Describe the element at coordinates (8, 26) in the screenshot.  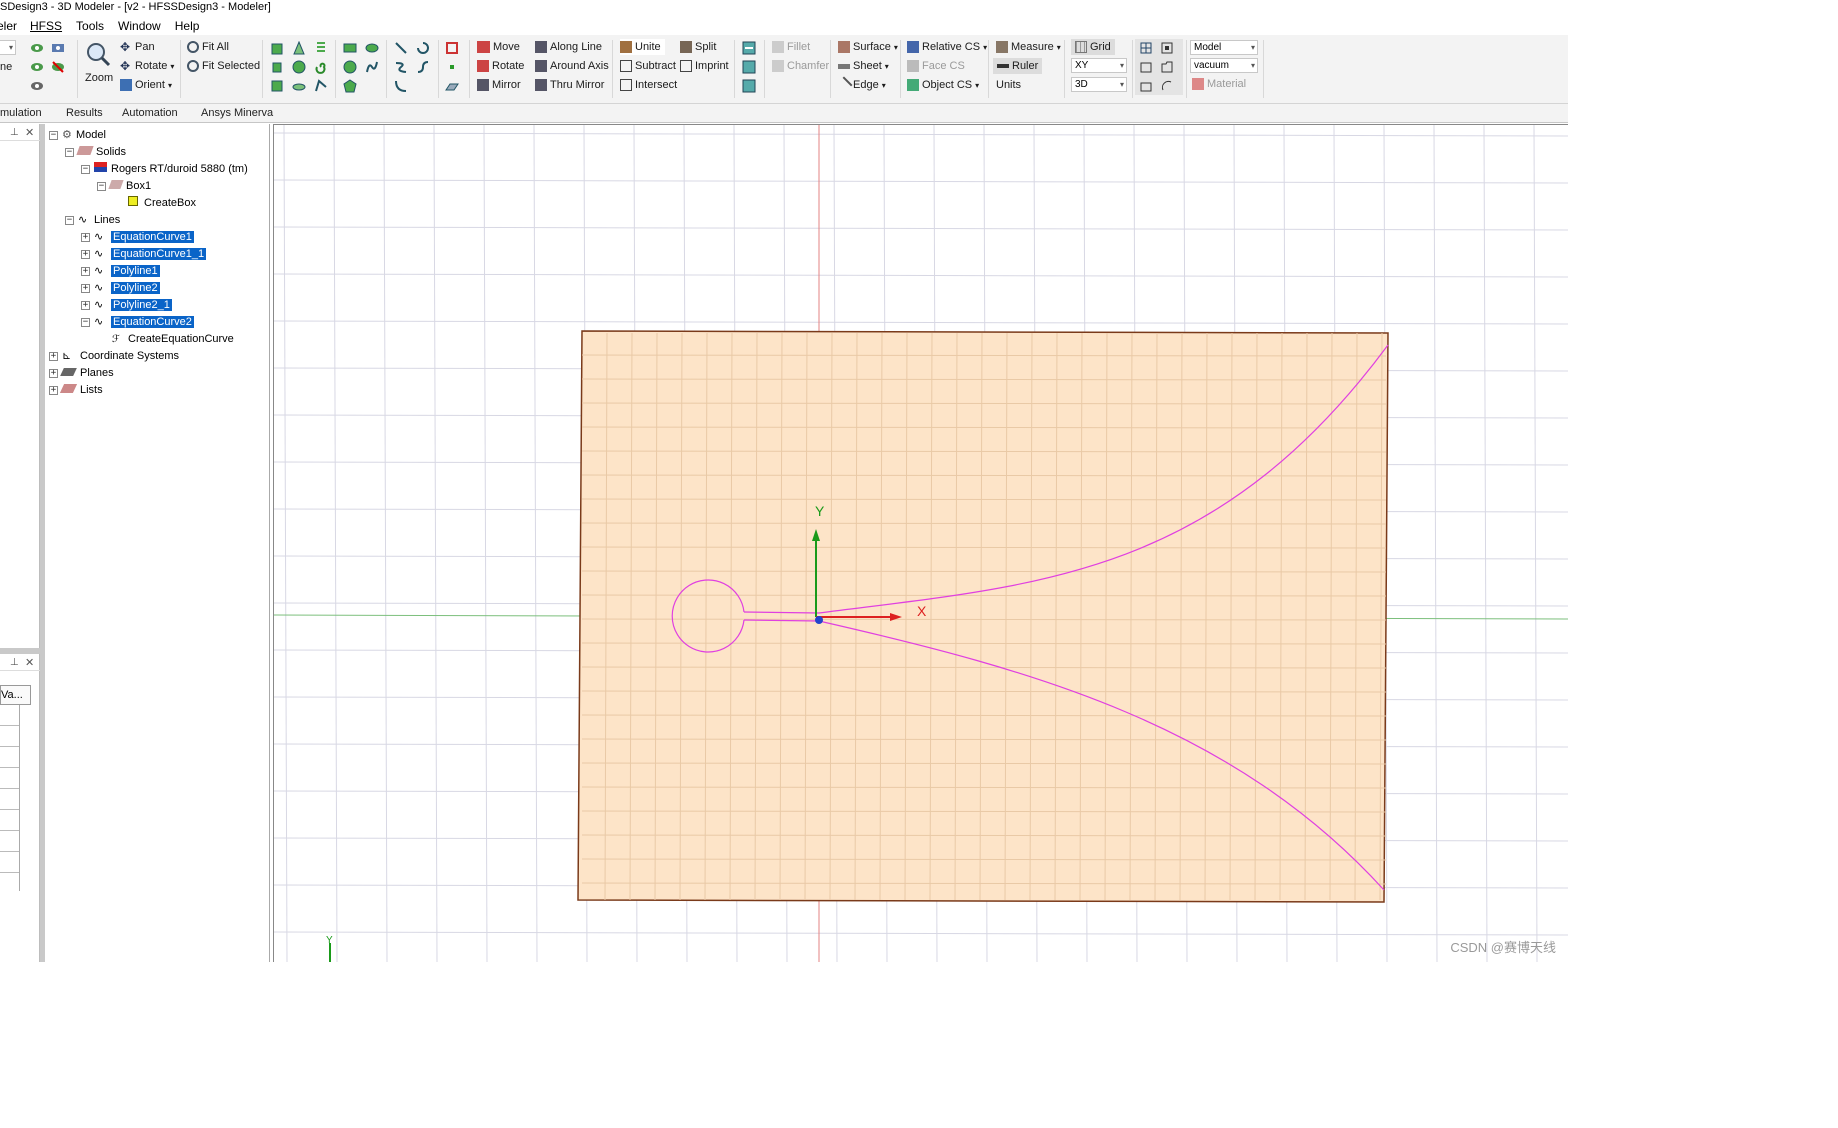
I see `menu-modeler: eler` at that location.